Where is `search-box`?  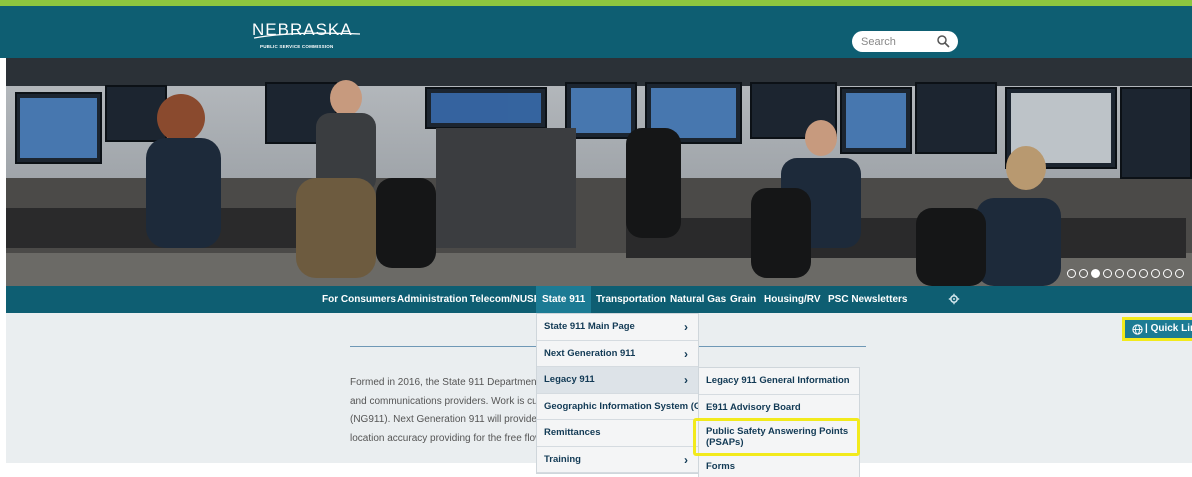 search-box is located at coordinates (905, 41).